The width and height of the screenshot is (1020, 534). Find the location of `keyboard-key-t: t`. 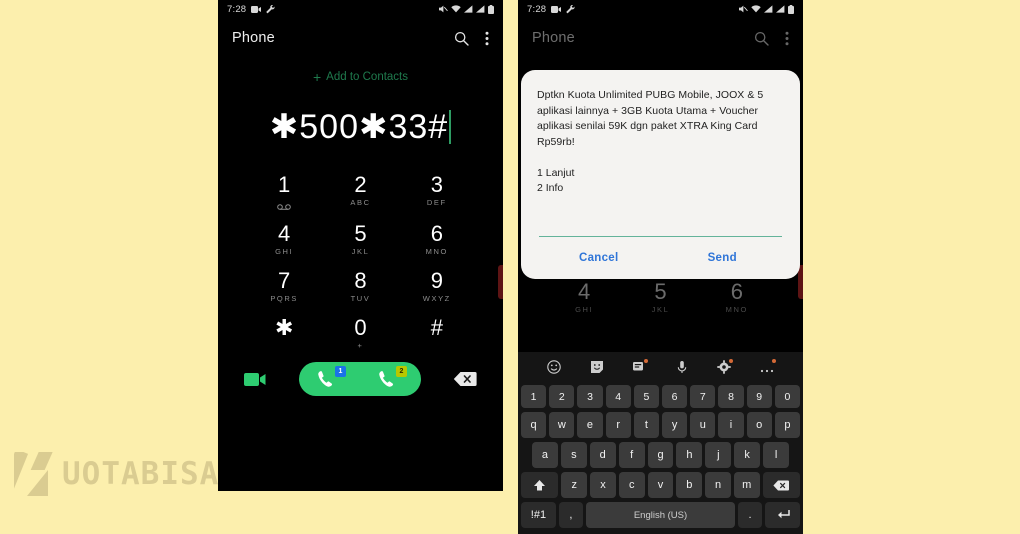

keyboard-key-t: t is located at coordinates (646, 425).